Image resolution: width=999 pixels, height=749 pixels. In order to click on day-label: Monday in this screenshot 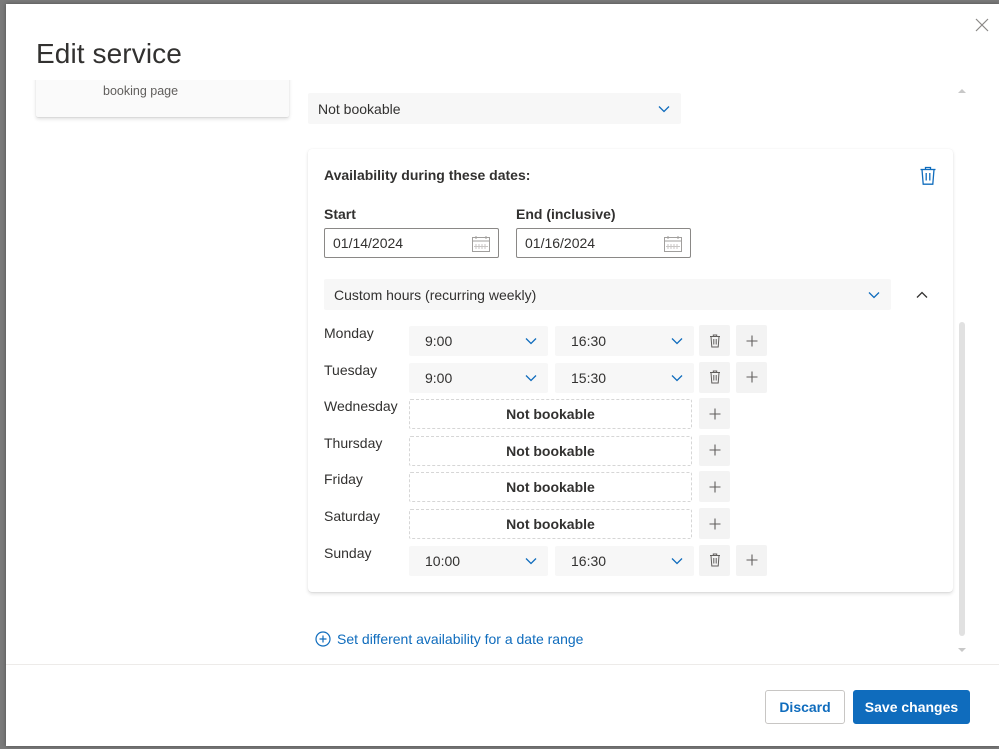, I will do `click(349, 333)`.